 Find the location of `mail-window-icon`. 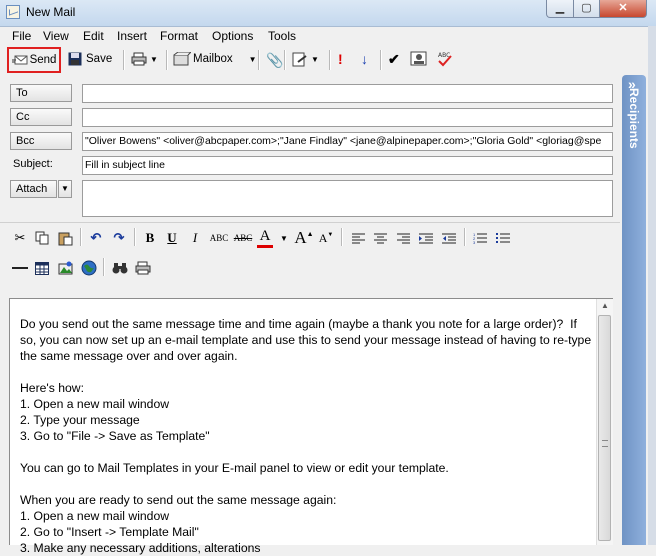

mail-window-icon is located at coordinates (13, 12).